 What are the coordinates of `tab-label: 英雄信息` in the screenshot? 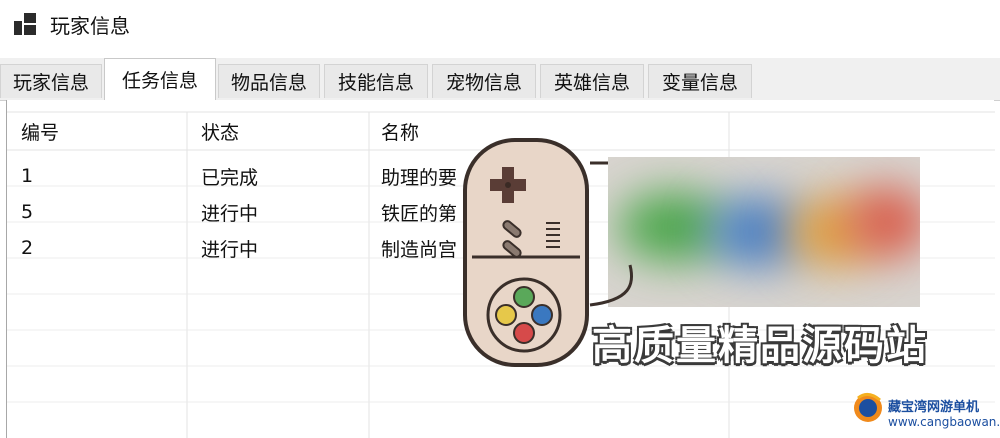 It's located at (591, 83).